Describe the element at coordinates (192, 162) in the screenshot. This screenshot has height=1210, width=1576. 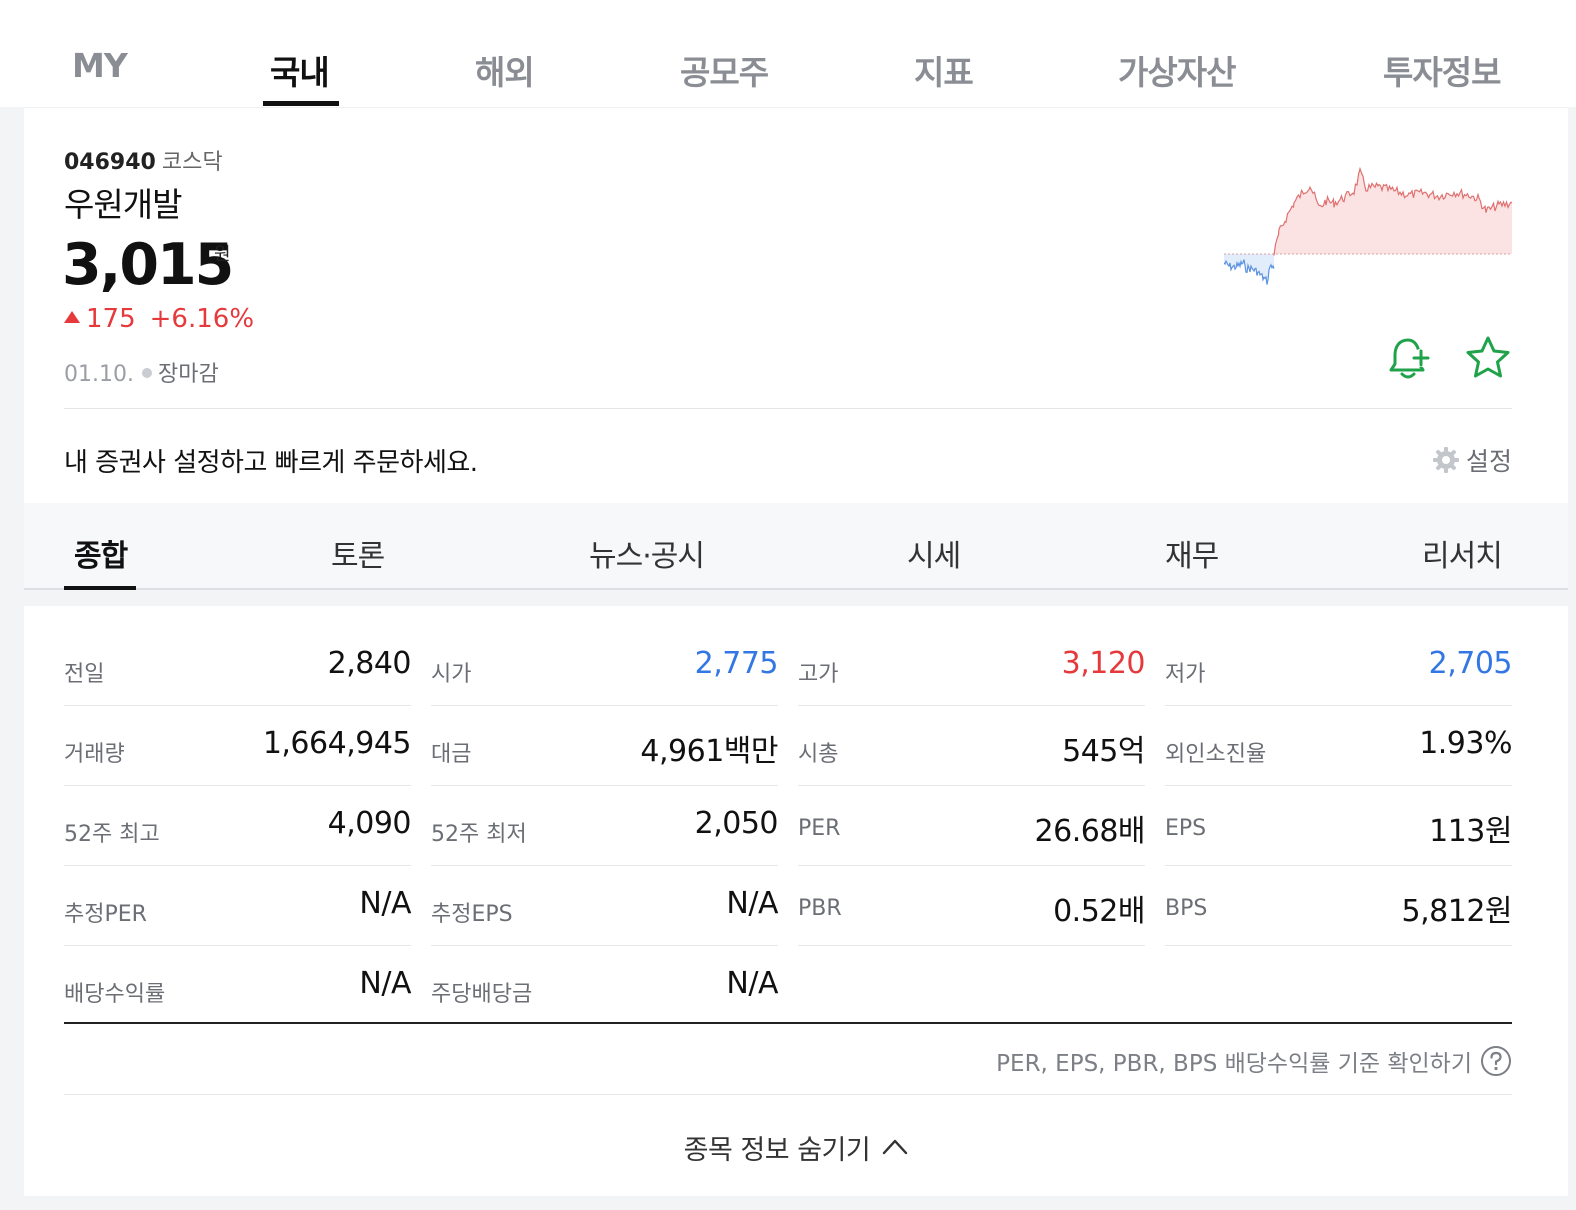
I see `market-name: 코스닥` at that location.